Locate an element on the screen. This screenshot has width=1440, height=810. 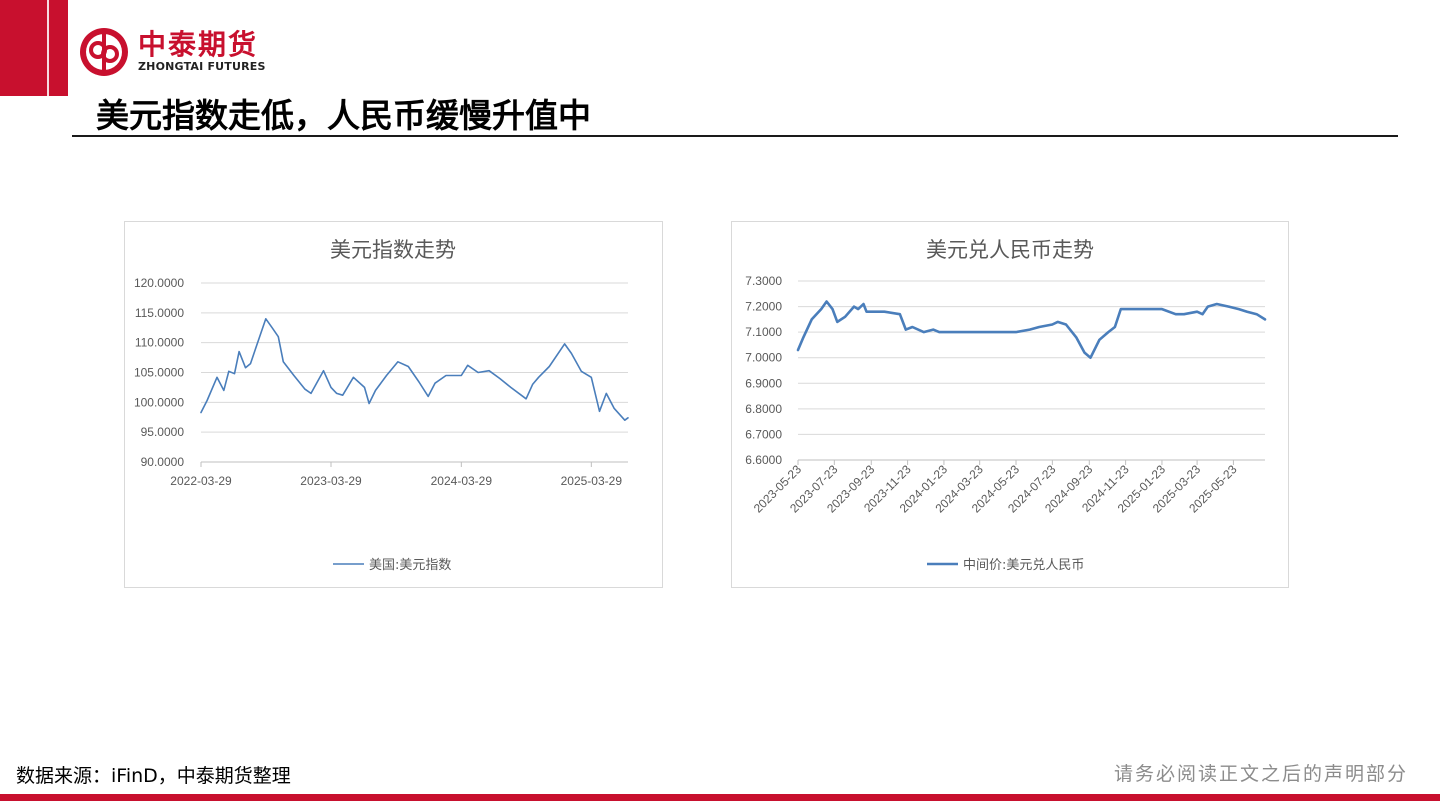
page-title: 美元指数走低，人民币缓慢升值中 is located at coordinates (343, 115).